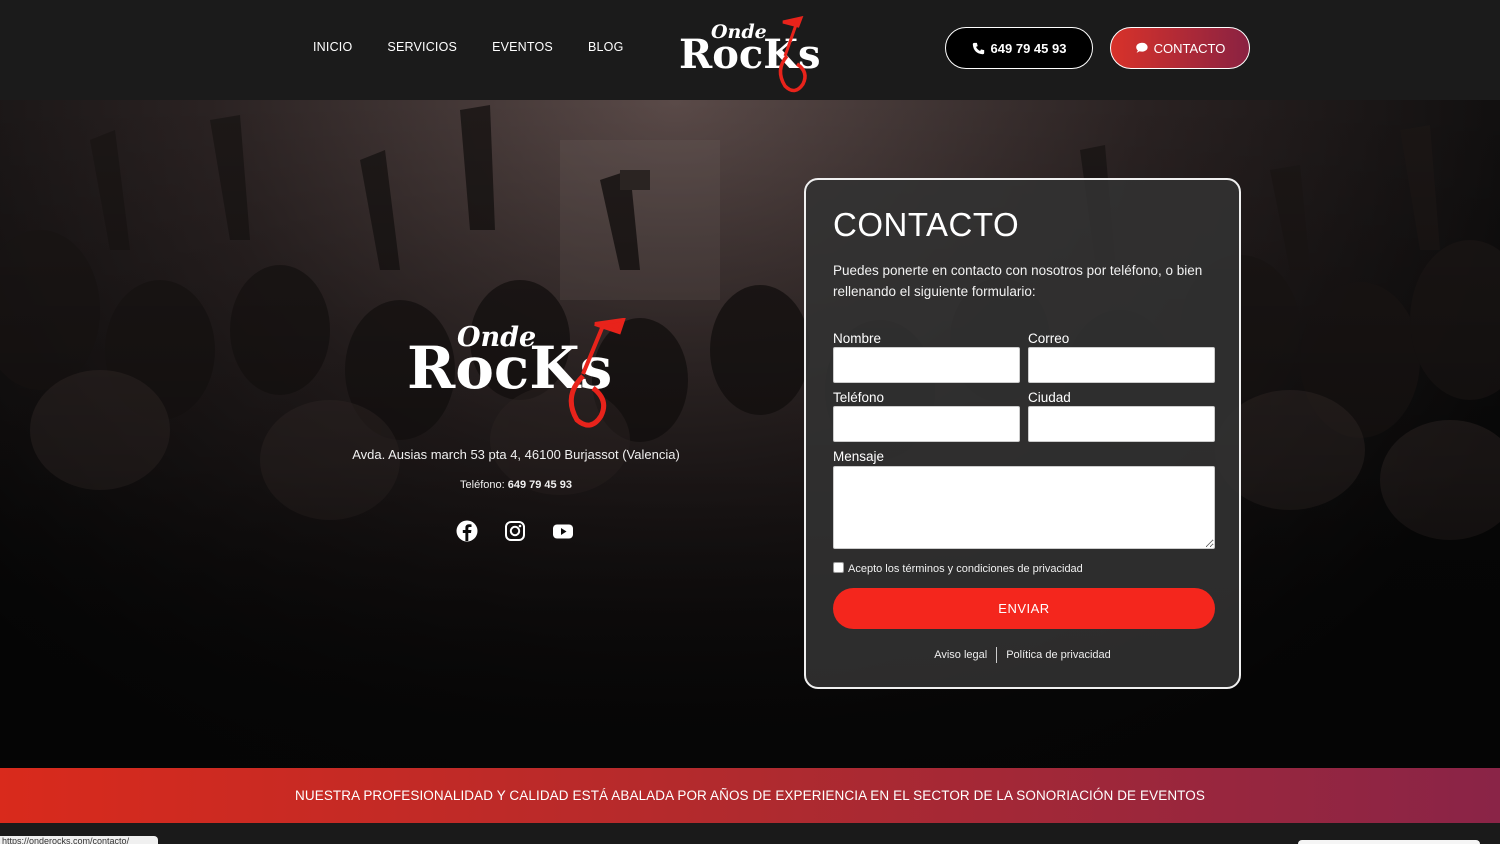  I want to click on contact-button: CONTACTO, so click(1180, 48).